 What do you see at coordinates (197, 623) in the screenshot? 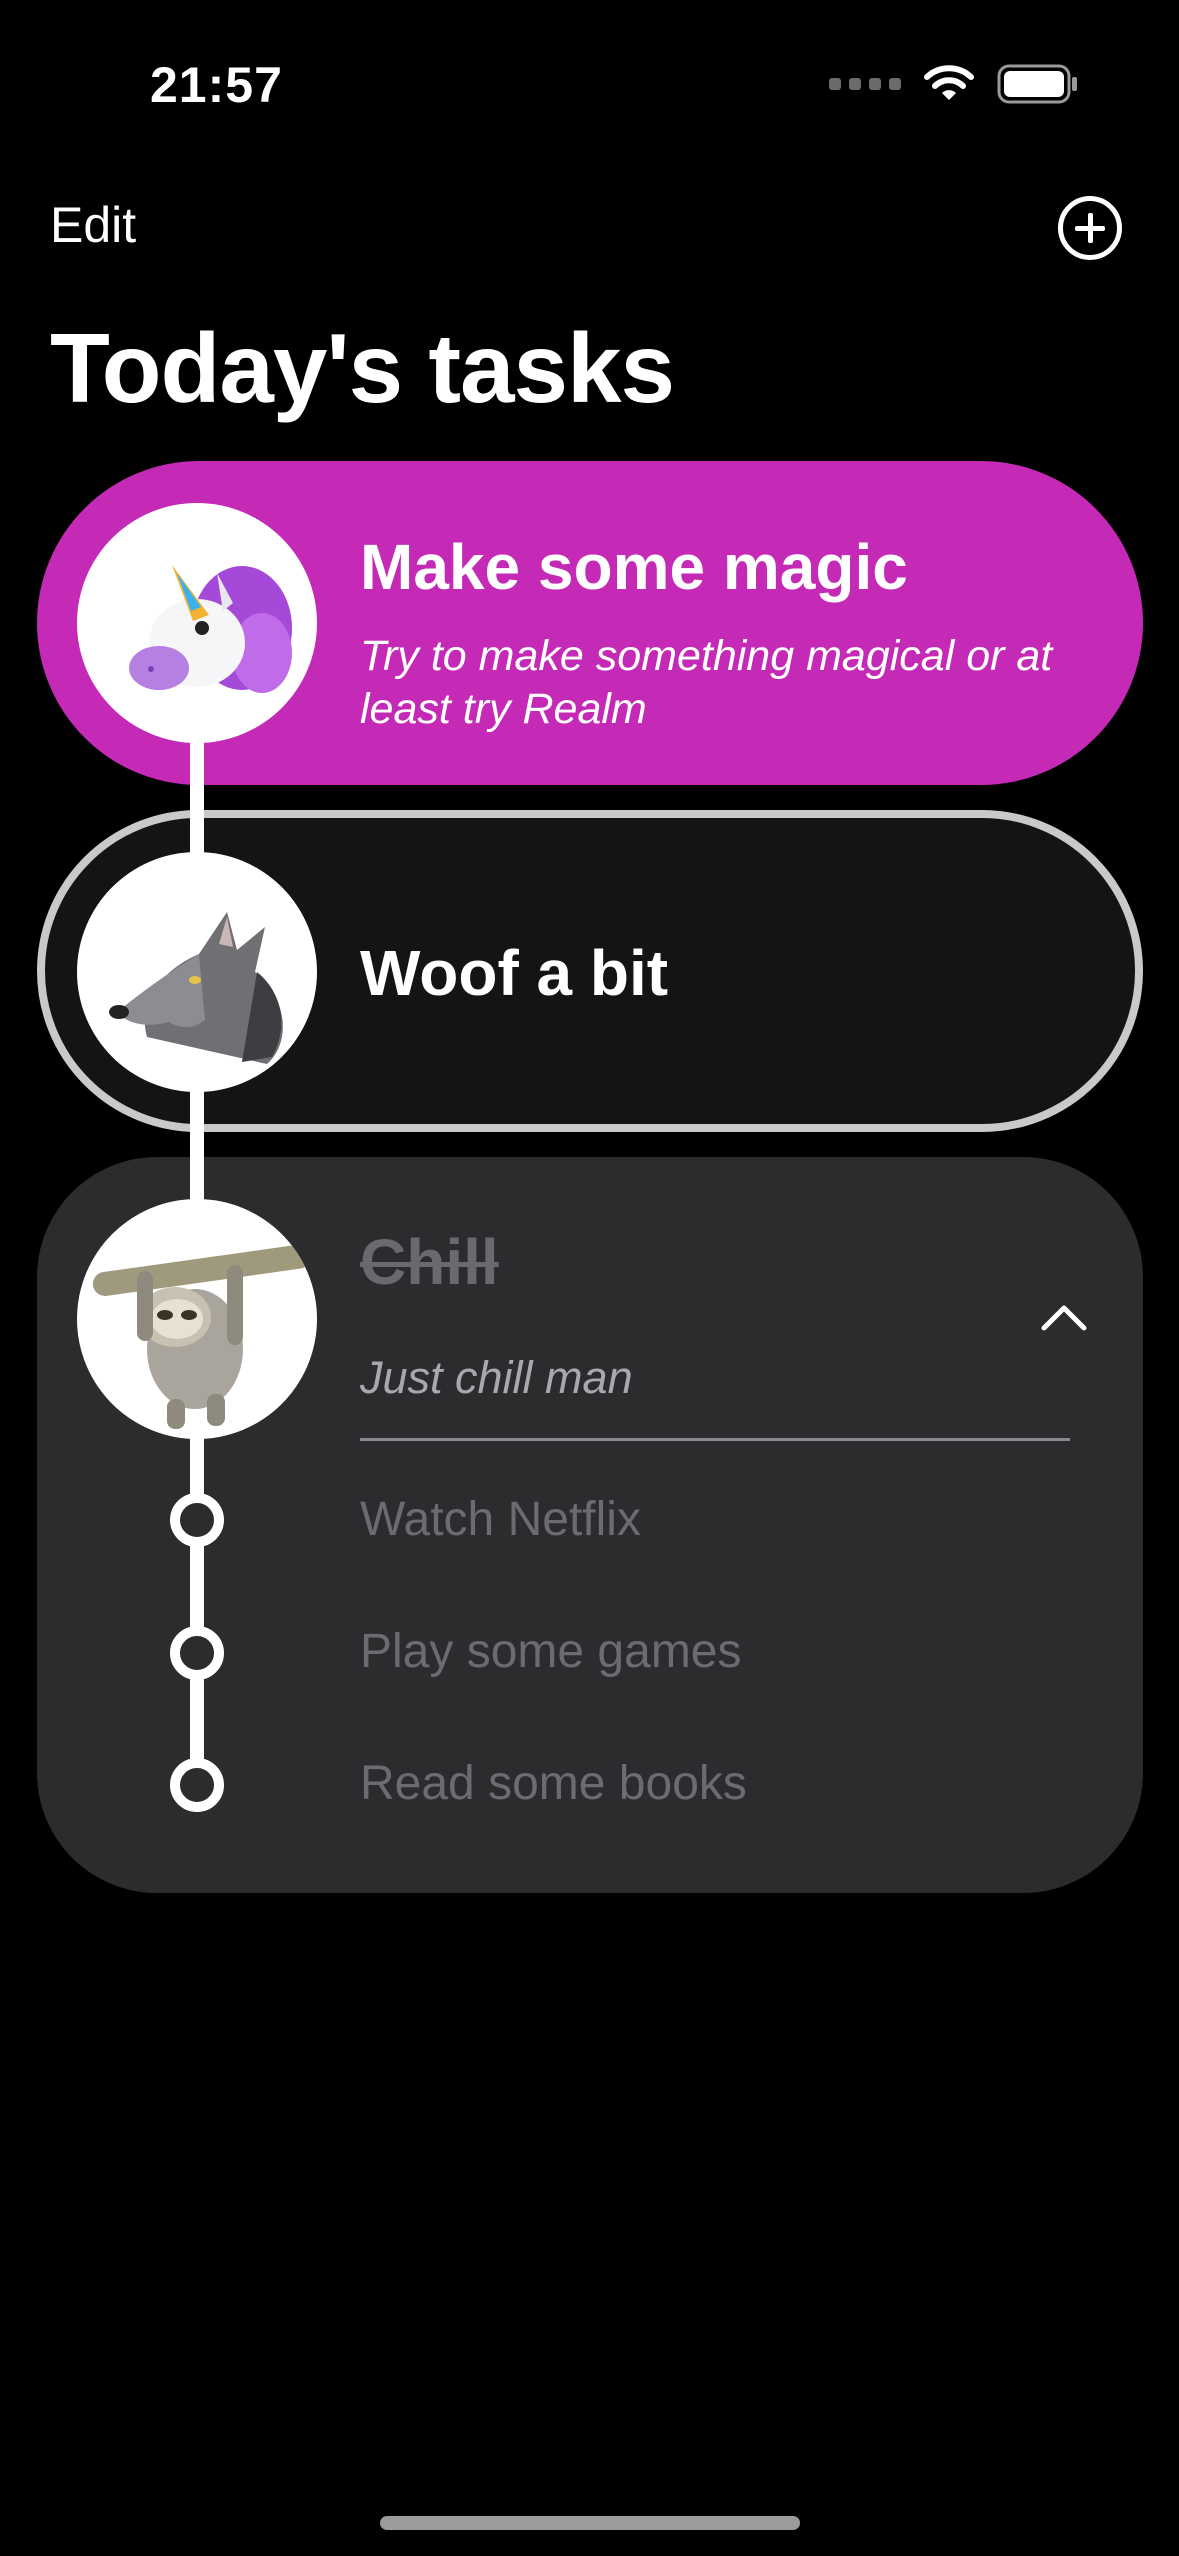
I see `unicorn-icon` at bounding box center [197, 623].